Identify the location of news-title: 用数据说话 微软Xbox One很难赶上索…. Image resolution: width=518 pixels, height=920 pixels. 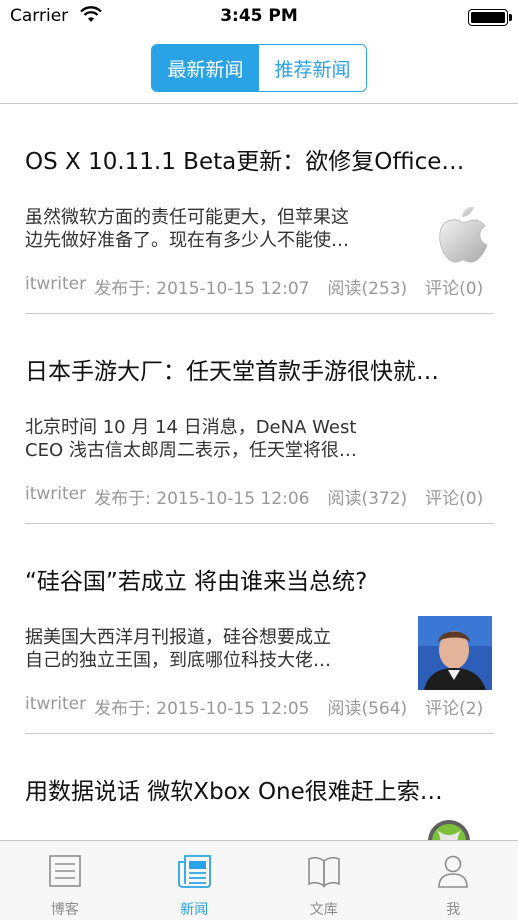
(234, 792).